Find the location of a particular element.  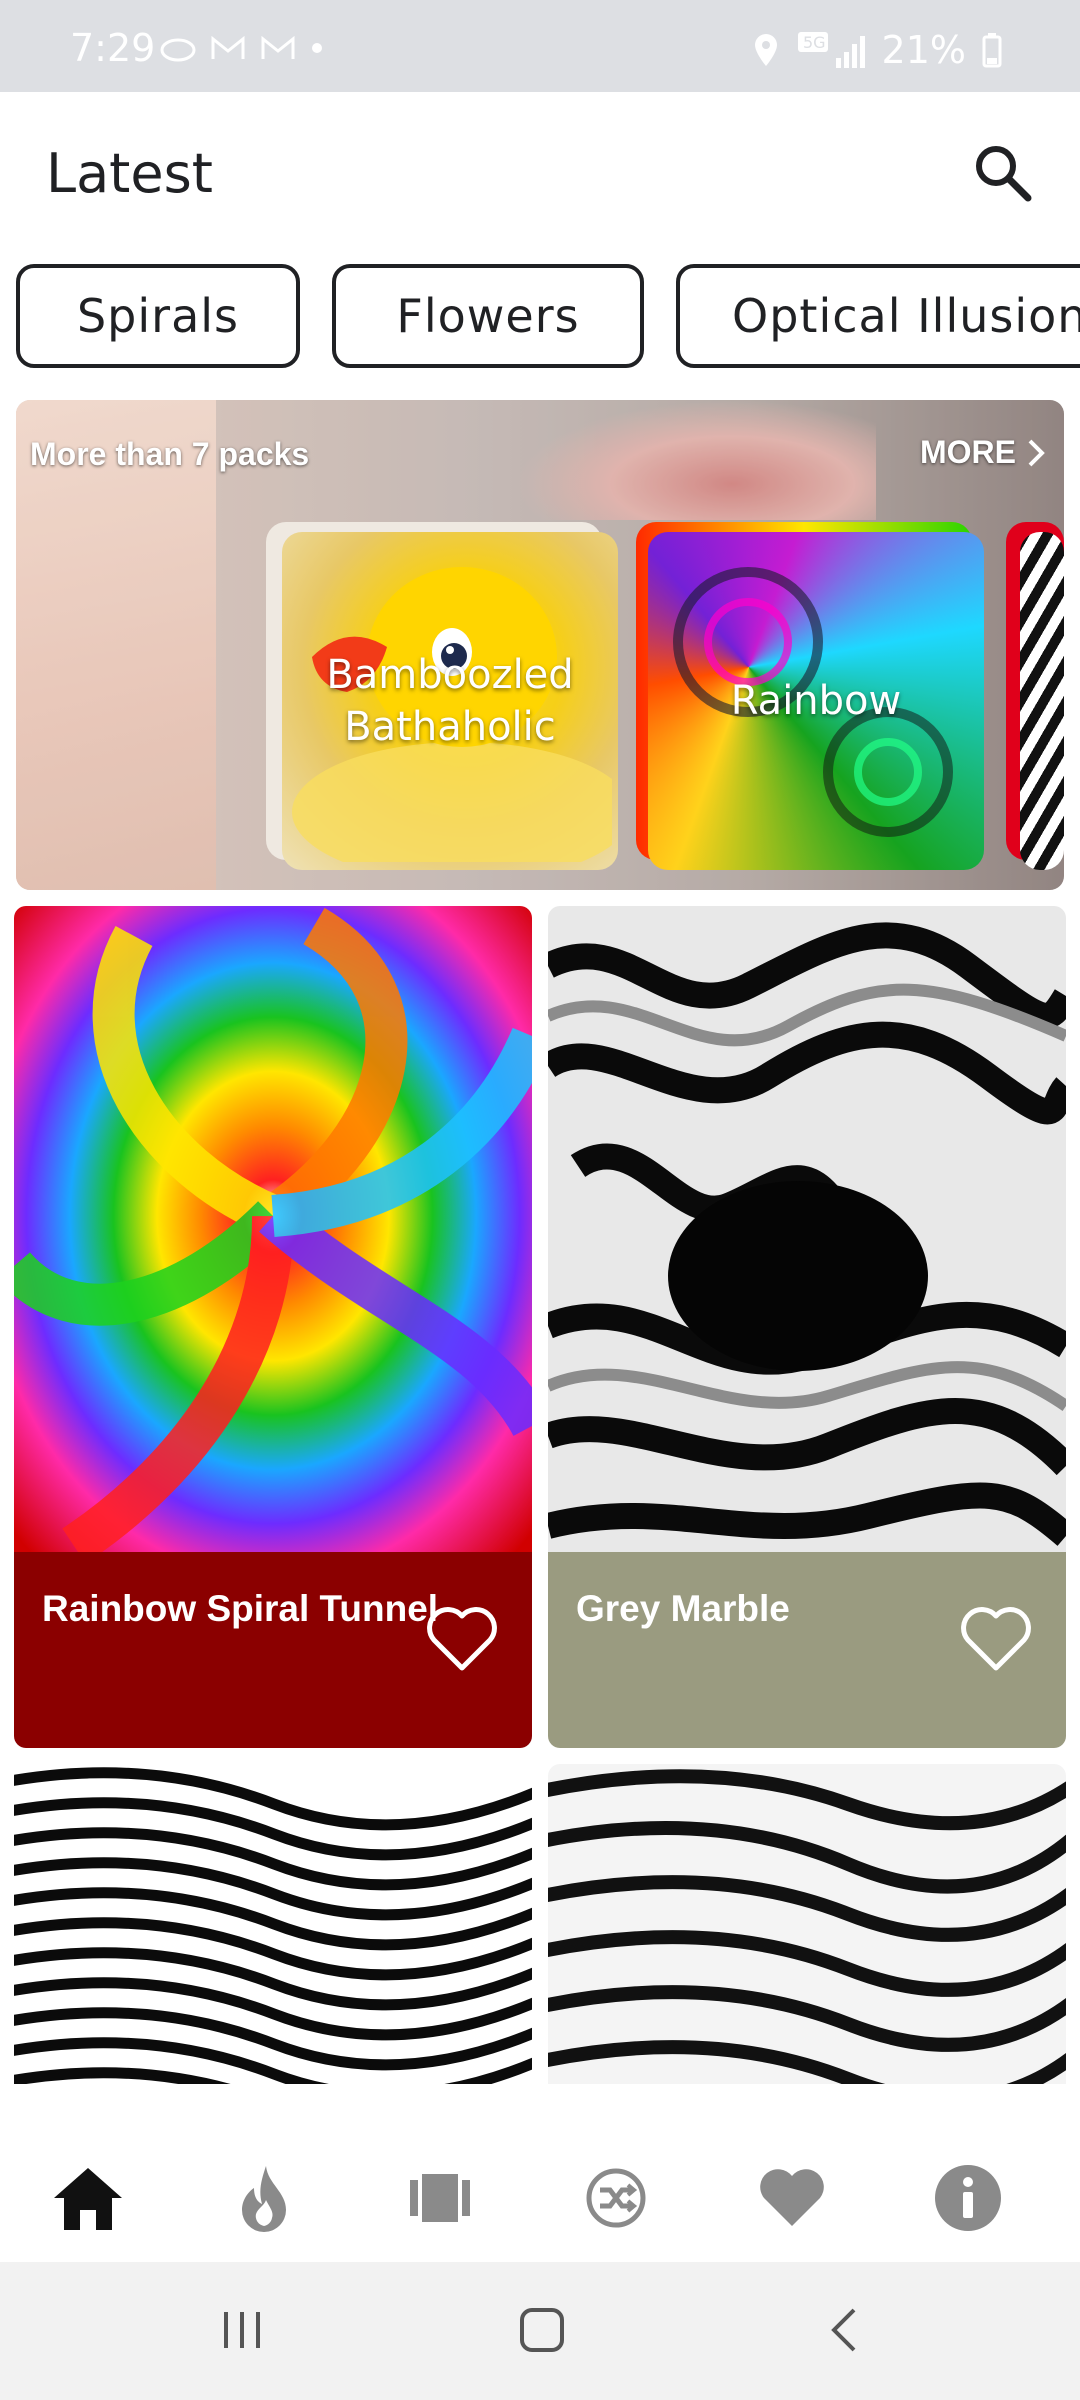

category-chips: Spirals Flowers Optical Illusion is located at coordinates (548, 320).